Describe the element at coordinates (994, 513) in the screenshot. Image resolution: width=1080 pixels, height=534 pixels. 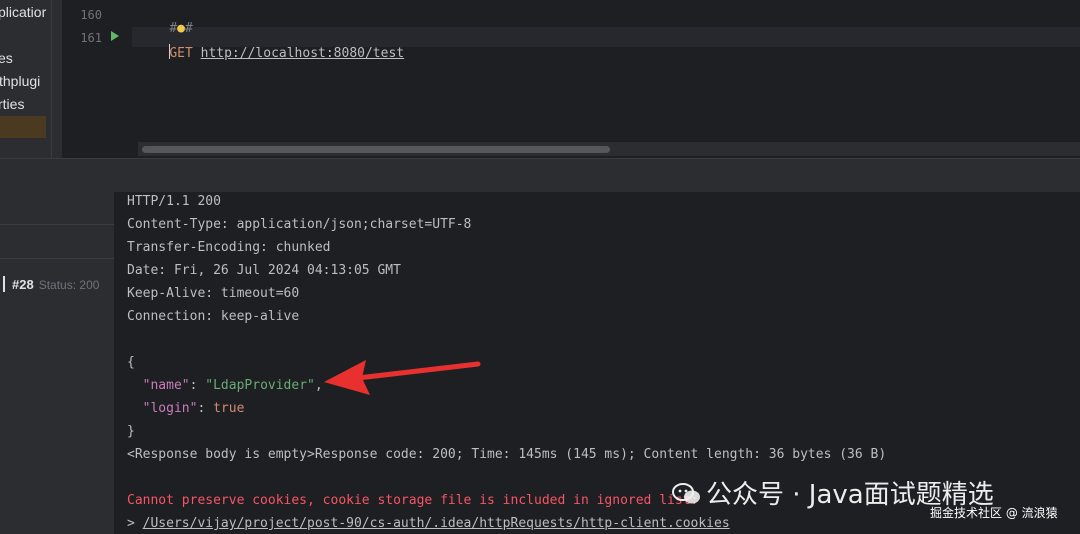
I see `watermark-sub: 掘金技术社区 @ 流浪猿` at that location.